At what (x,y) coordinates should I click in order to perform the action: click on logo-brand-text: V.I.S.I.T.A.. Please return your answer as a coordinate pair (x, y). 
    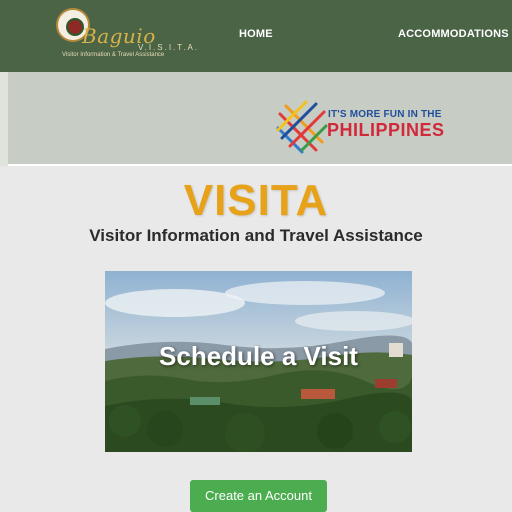
    Looking at the image, I should click on (169, 47).